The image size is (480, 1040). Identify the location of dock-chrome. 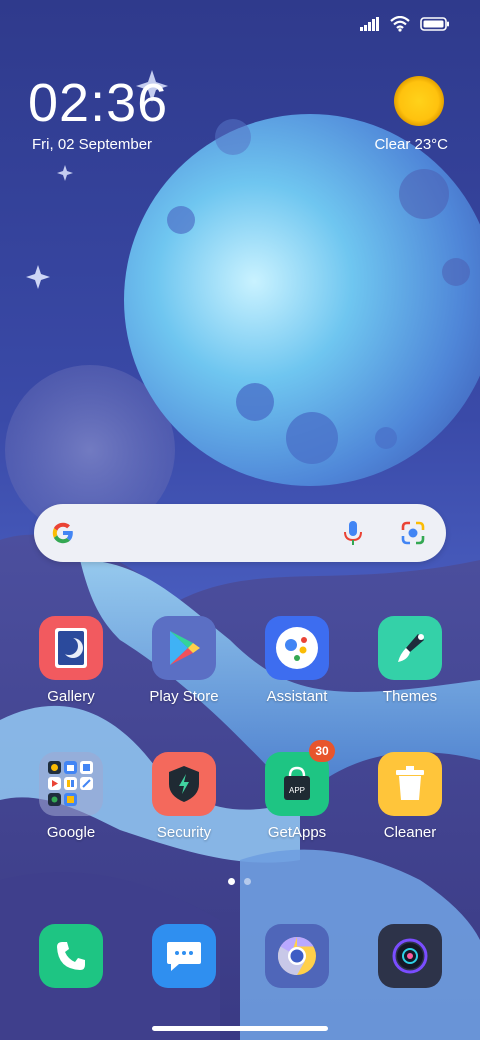
(297, 956).